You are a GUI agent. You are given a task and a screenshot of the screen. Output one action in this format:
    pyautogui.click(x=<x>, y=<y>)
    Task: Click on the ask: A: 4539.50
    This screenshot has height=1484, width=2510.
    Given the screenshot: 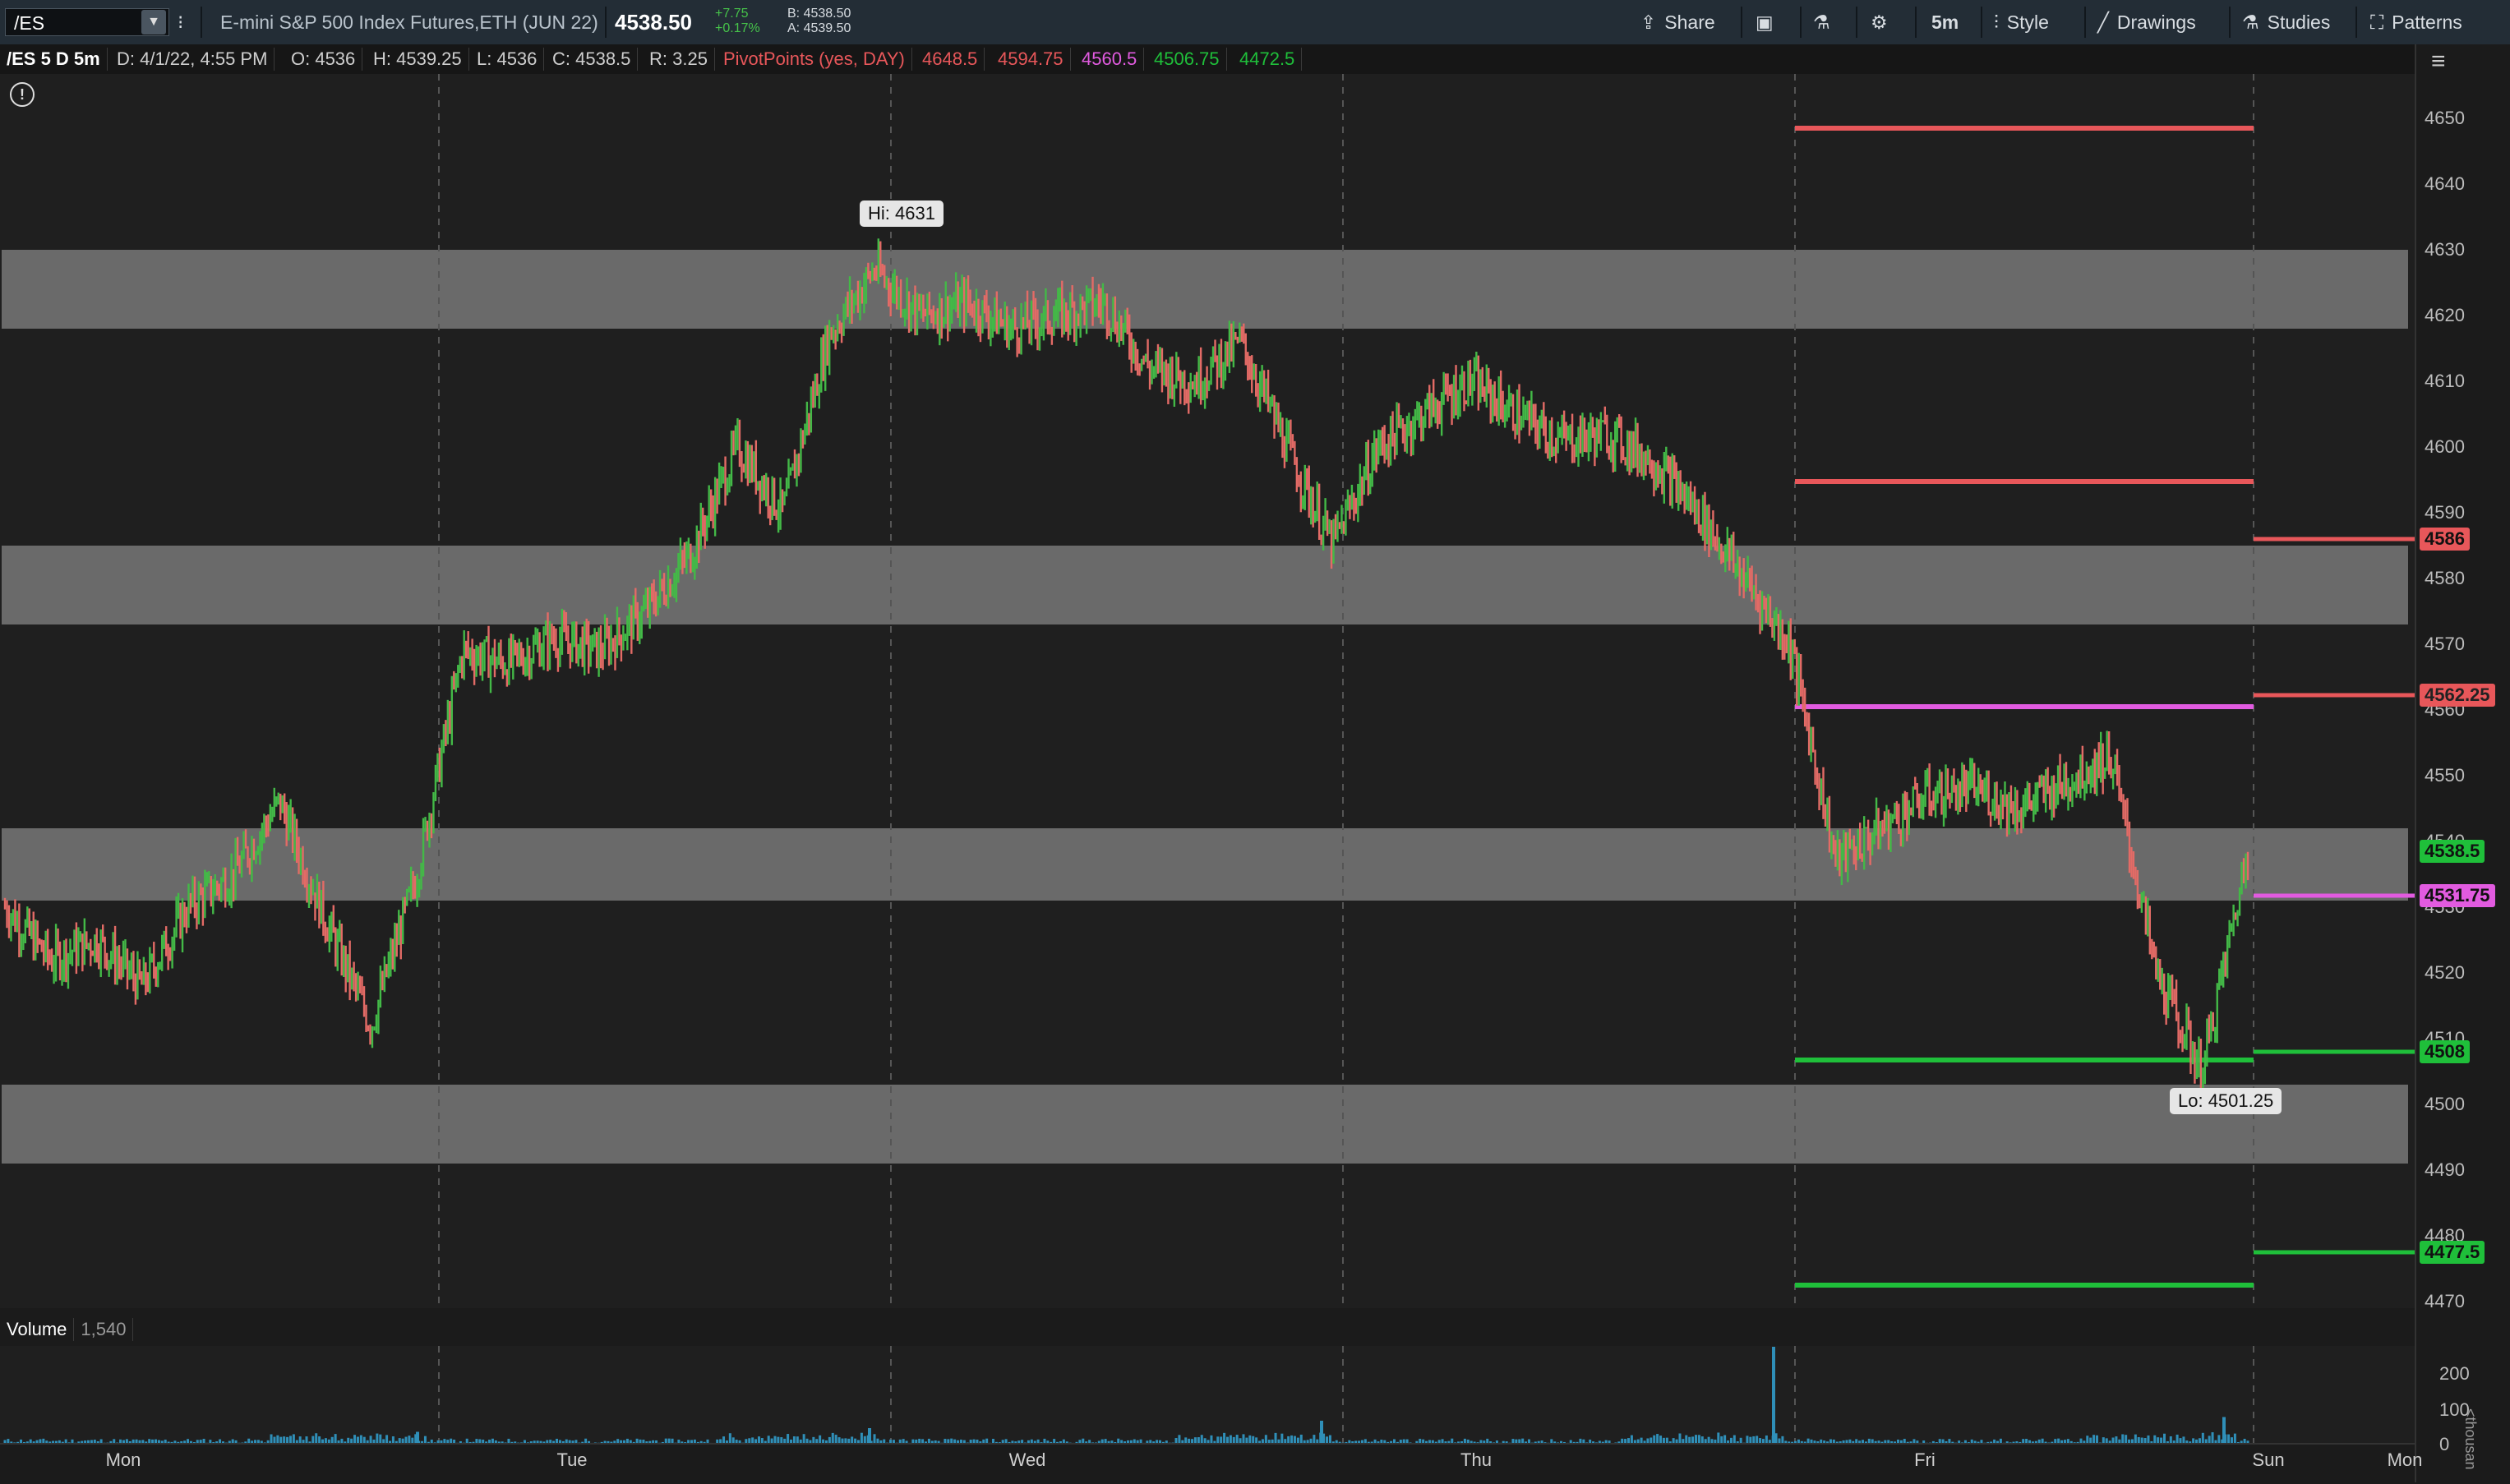 What is the action you would take?
    pyautogui.click(x=819, y=28)
    